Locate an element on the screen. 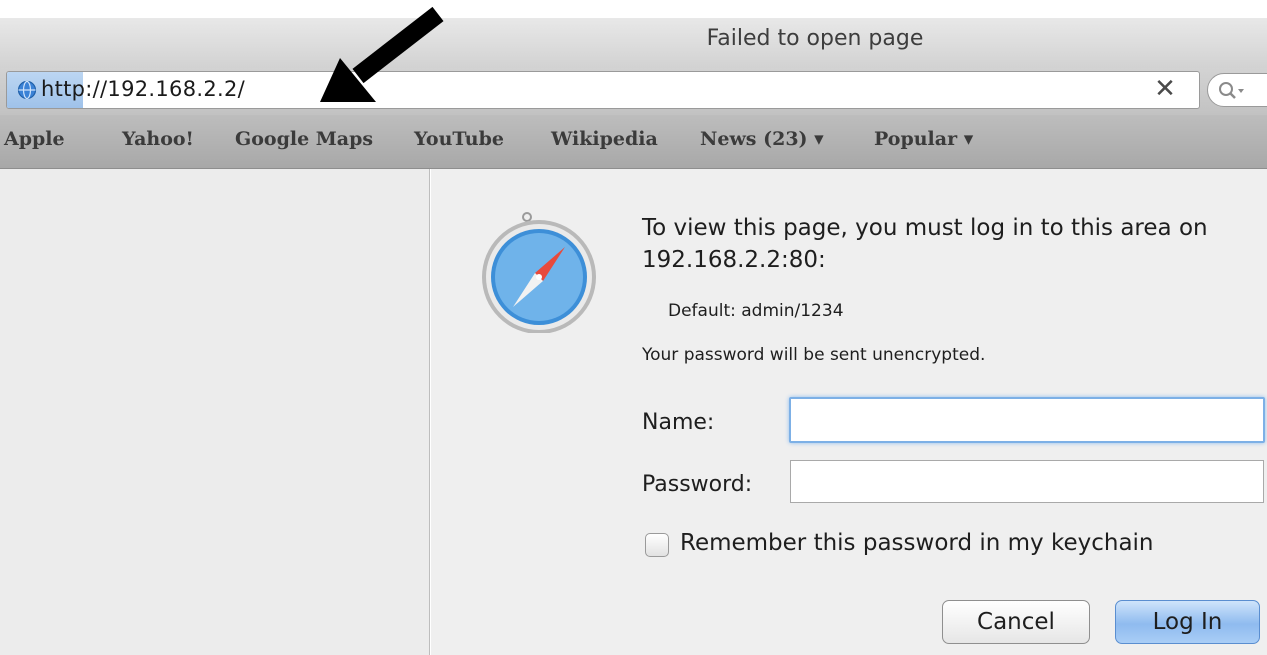 Image resolution: width=1267 pixels, height=655 pixels. unencrypted-warning: Your password will be sent unencrypted. is located at coordinates (814, 355).